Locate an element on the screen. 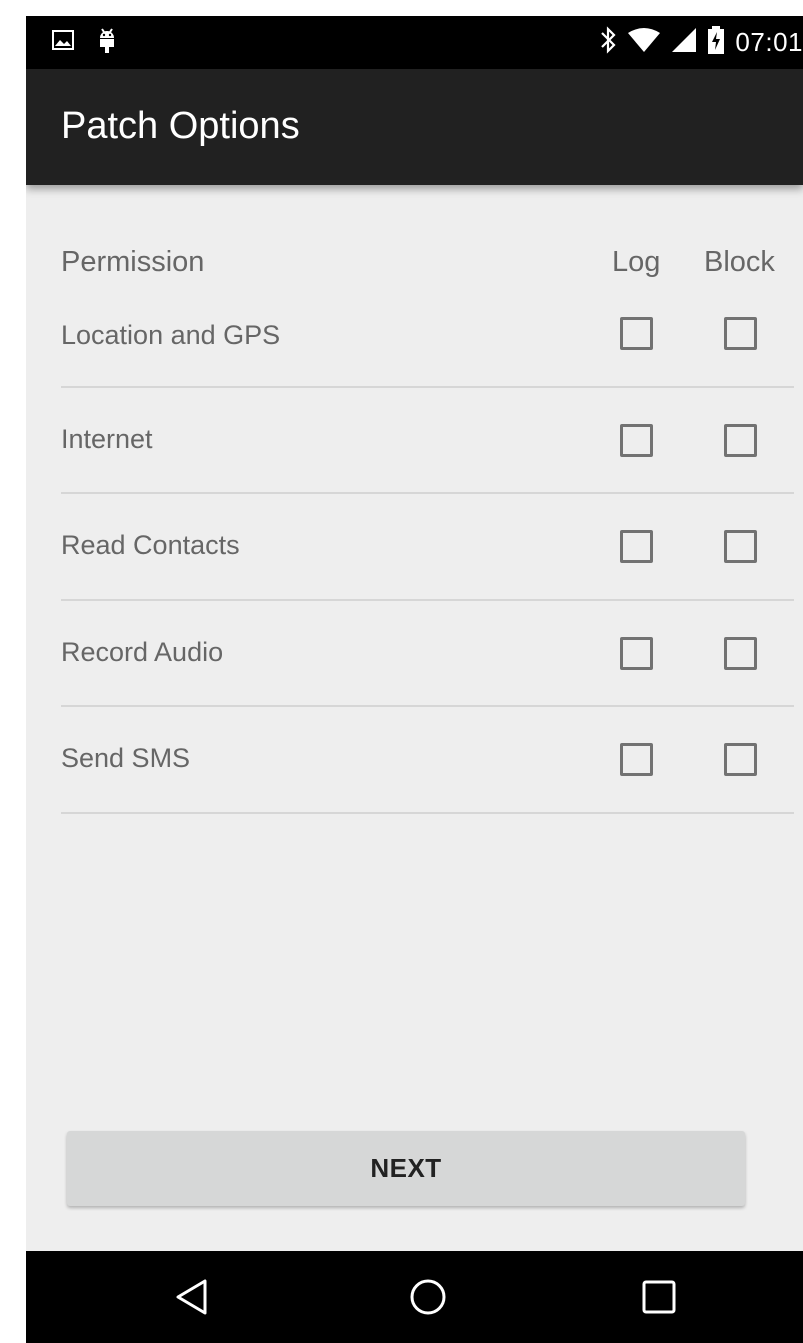 Image resolution: width=803 pixels, height=1343 pixels. permission-row-record-audio: Record Audio is located at coordinates (414, 654).